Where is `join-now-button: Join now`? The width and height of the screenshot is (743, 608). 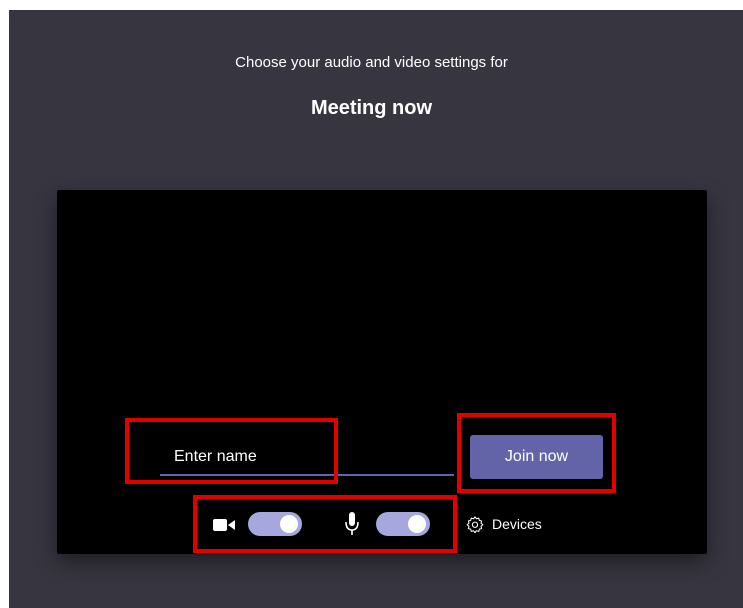 join-now-button: Join now is located at coordinates (536, 457).